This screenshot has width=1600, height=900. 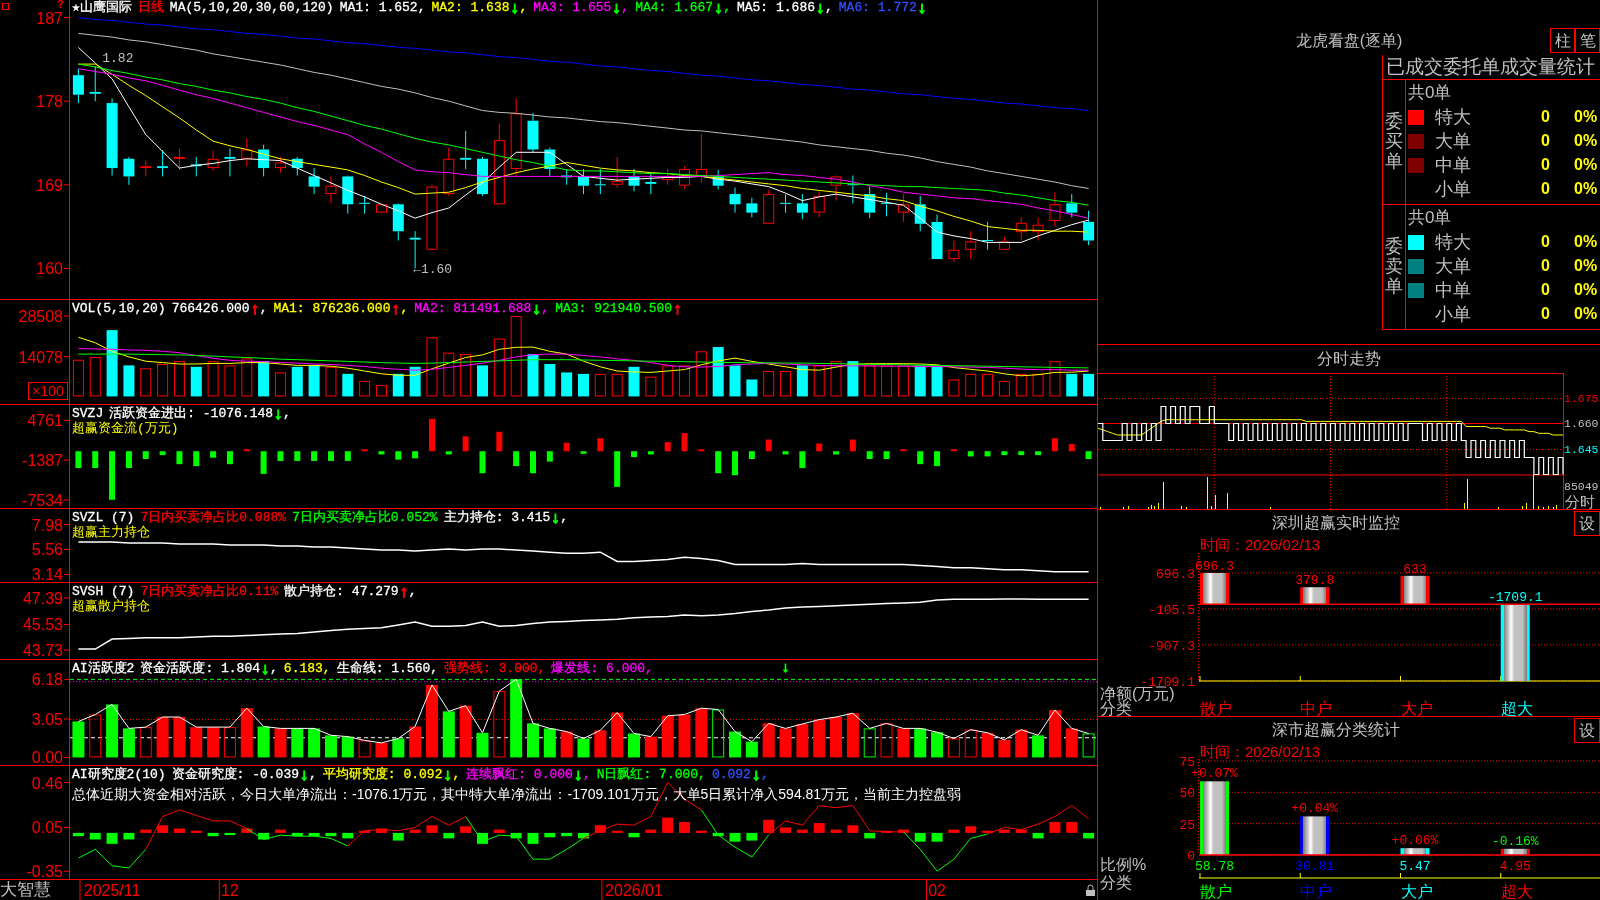 What do you see at coordinates (1430, 217) in the screenshot?
I see `total-count: 共0单` at bounding box center [1430, 217].